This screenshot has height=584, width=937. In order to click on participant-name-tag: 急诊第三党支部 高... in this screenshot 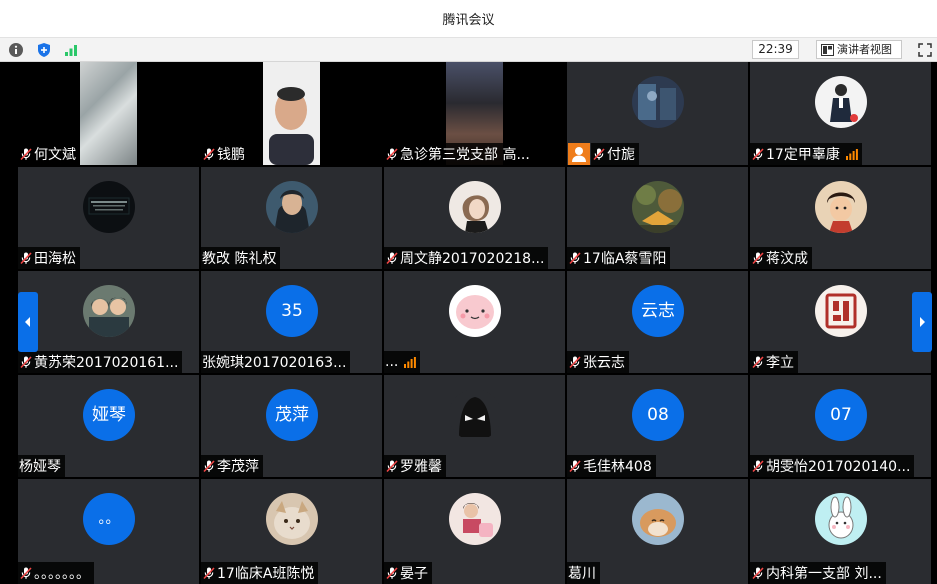, I will do `click(459, 154)`.